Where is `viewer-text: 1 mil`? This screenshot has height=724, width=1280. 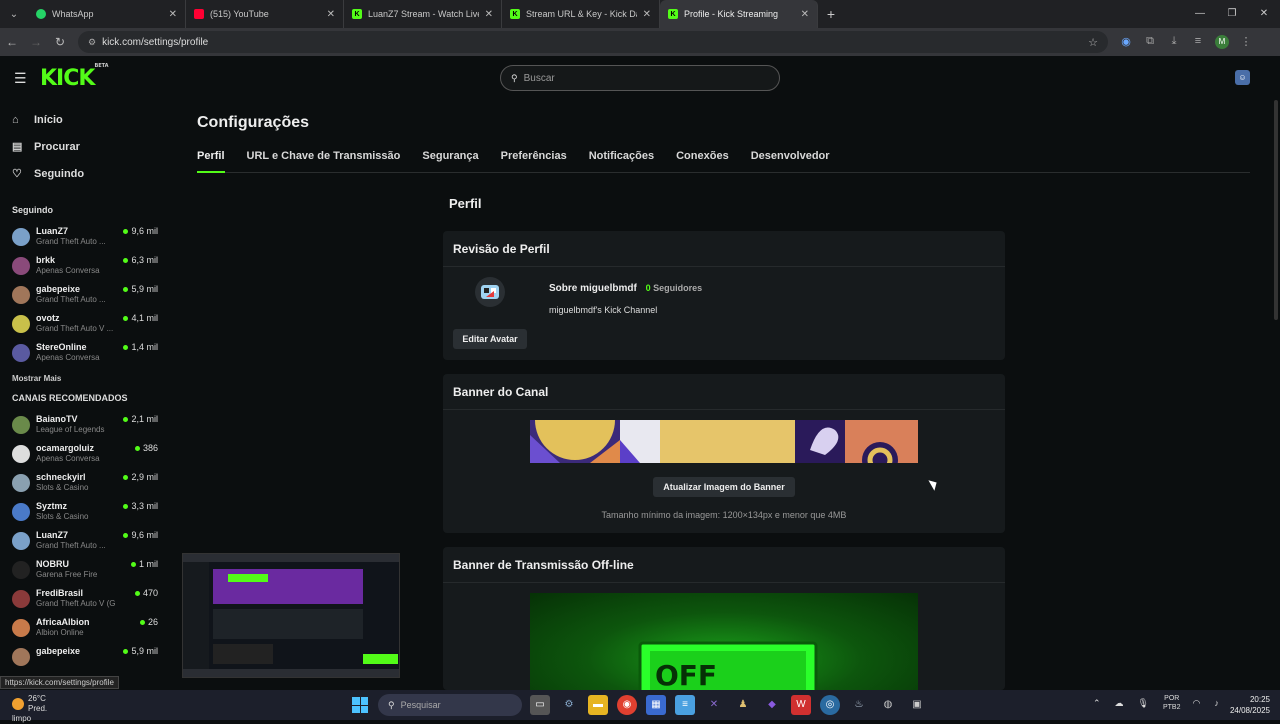 viewer-text: 1 mil is located at coordinates (148, 564).